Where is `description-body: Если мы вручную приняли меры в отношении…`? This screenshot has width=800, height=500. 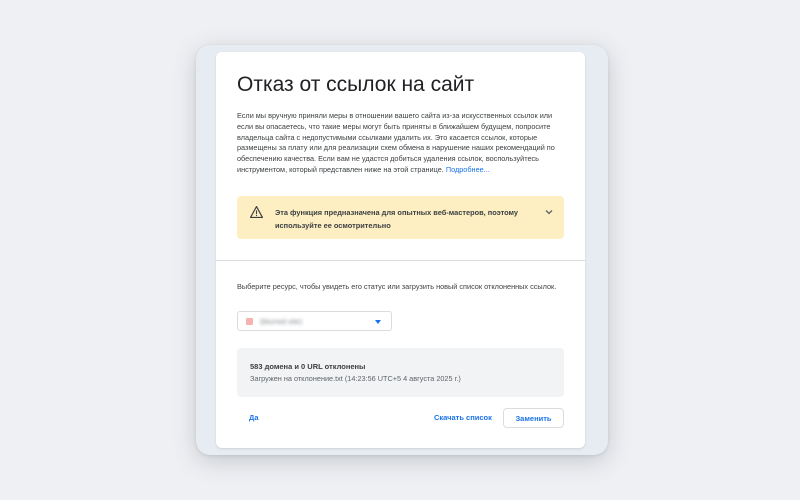
description-body: Если мы вручную приняли меры в отношении… is located at coordinates (396, 142).